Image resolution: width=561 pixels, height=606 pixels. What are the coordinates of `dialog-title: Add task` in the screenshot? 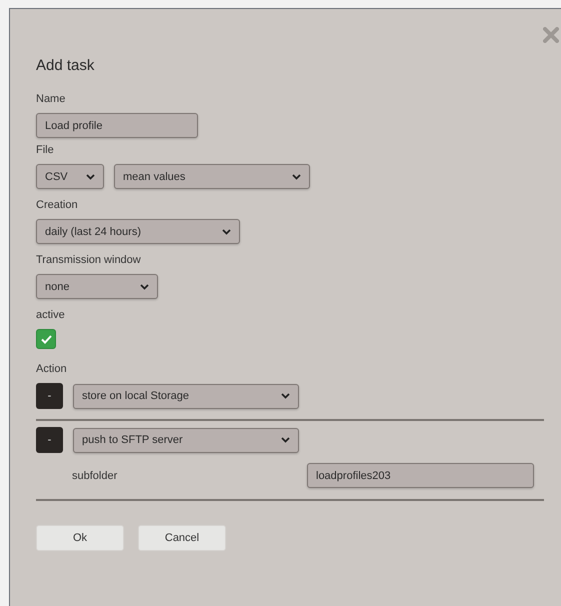 It's located at (66, 65).